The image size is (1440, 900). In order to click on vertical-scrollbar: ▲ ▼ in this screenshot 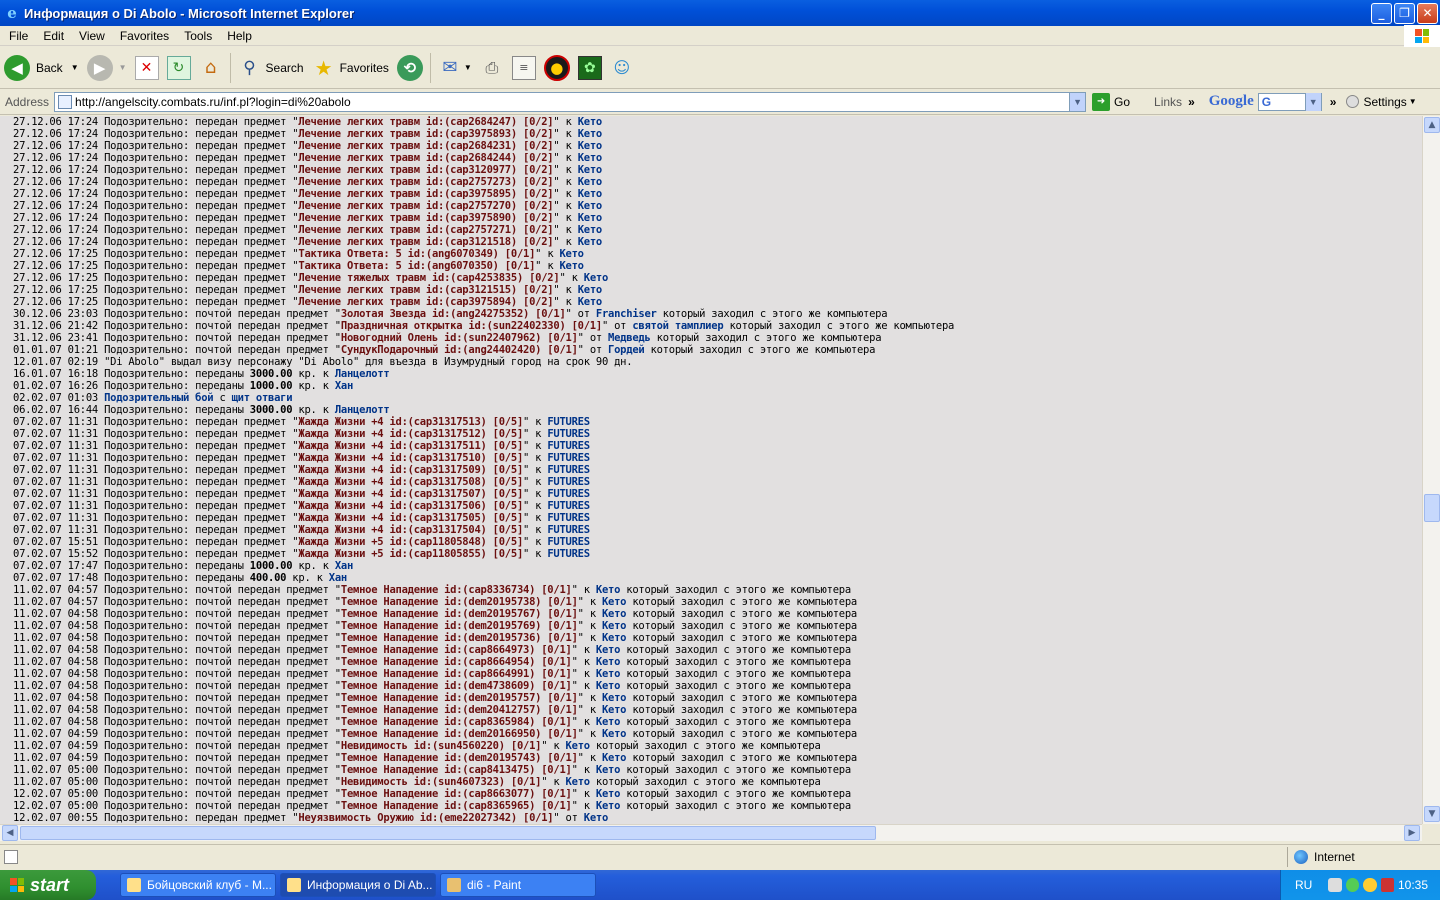, I will do `click(1431, 470)`.